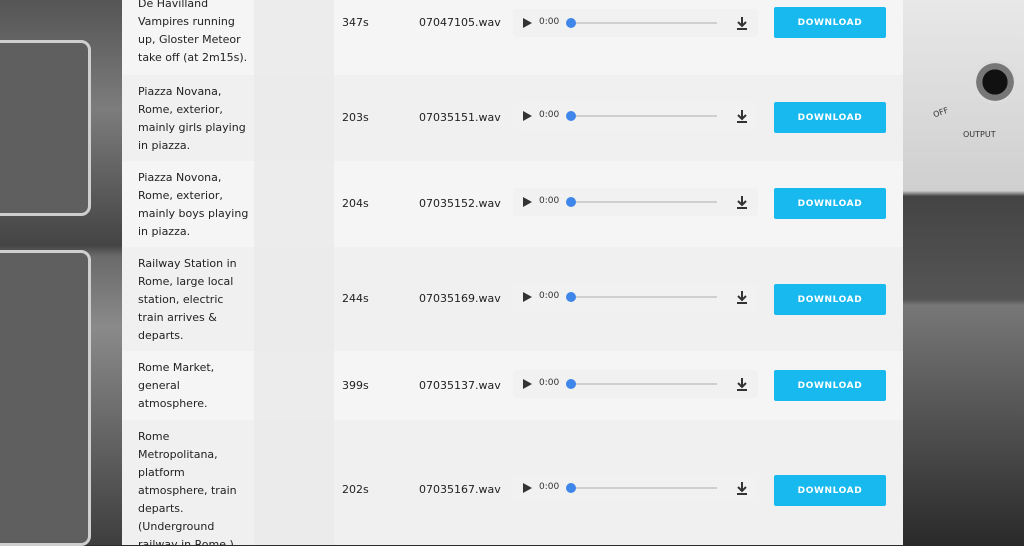  I want to click on sound-filename: 07035167.wav, so click(460, 489).